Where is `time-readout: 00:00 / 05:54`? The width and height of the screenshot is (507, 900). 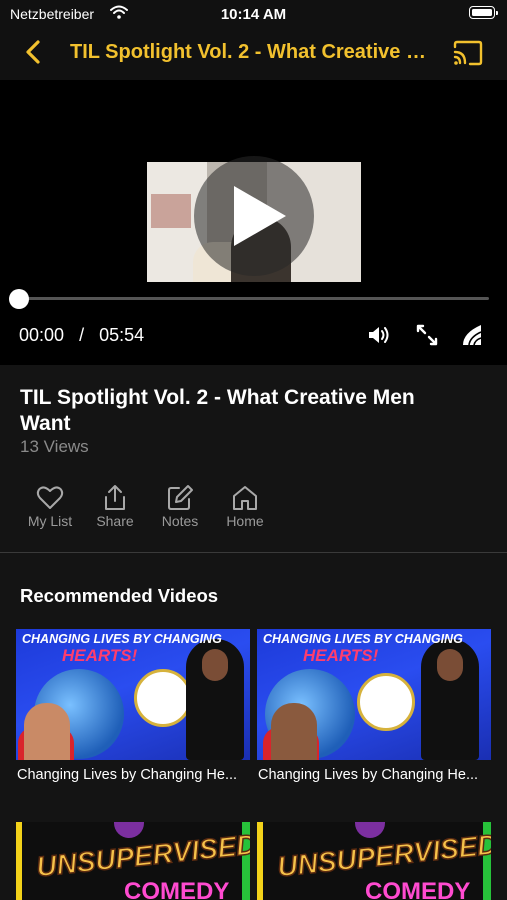
time-readout: 00:00 / 05:54 is located at coordinates (81, 335).